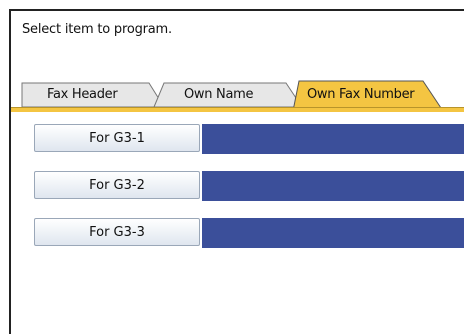 The image size is (464, 334). What do you see at coordinates (237, 109) in the screenshot?
I see `tab-underline` at bounding box center [237, 109].